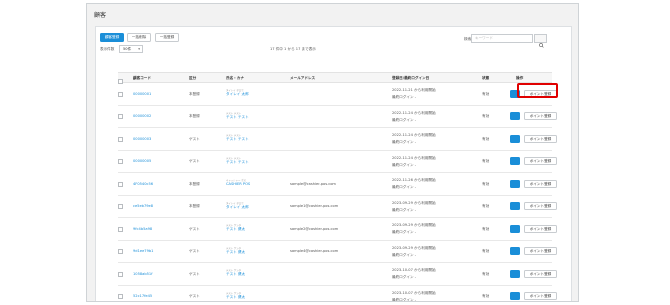 Image resolution: width=670 pixels, height=305 pixels. I want to click on search-icon, so click(541, 45).